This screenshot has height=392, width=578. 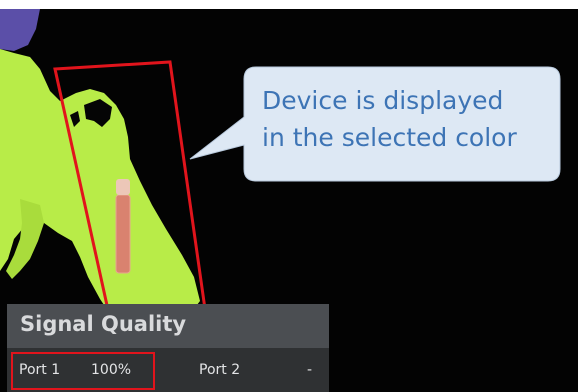 What do you see at coordinates (83, 371) in the screenshot?
I see `port-1-highlight-box` at bounding box center [83, 371].